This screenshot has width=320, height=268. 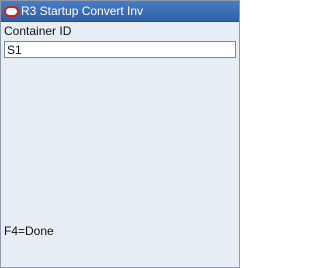 What do you see at coordinates (82, 11) in the screenshot?
I see `window-title: R3 Startup Convert Inv` at bounding box center [82, 11].